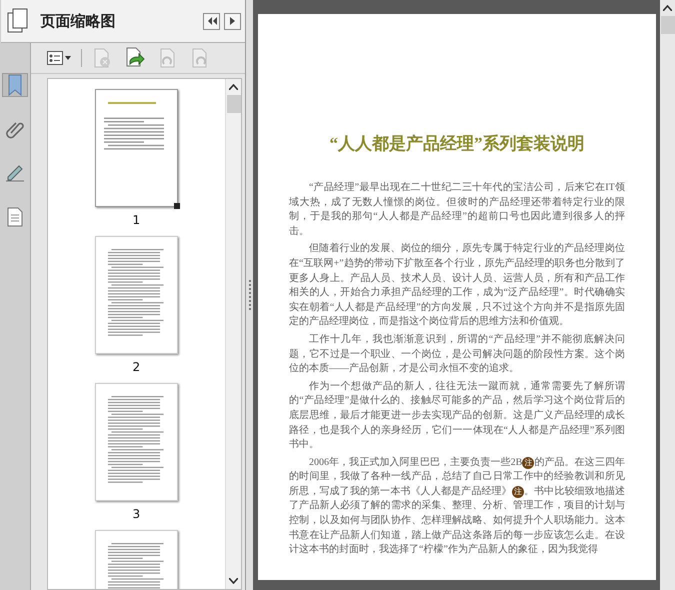  What do you see at coordinates (457, 416) in the screenshot?
I see `paragraph: 作为一个想做产品的新人，往往无法一蹴而就，通常需要先了解所谓的“产品经理”是做什么的、接触尽可能多的产品，然后学习这个岗位背后的底层思维，最后才能更进一步去实现产品的创新。这是广义产品经理的成长路径，也是我个人的亲身经历，它们一一体现在“人人都是产品经理”系列图书中。` at bounding box center [457, 416].